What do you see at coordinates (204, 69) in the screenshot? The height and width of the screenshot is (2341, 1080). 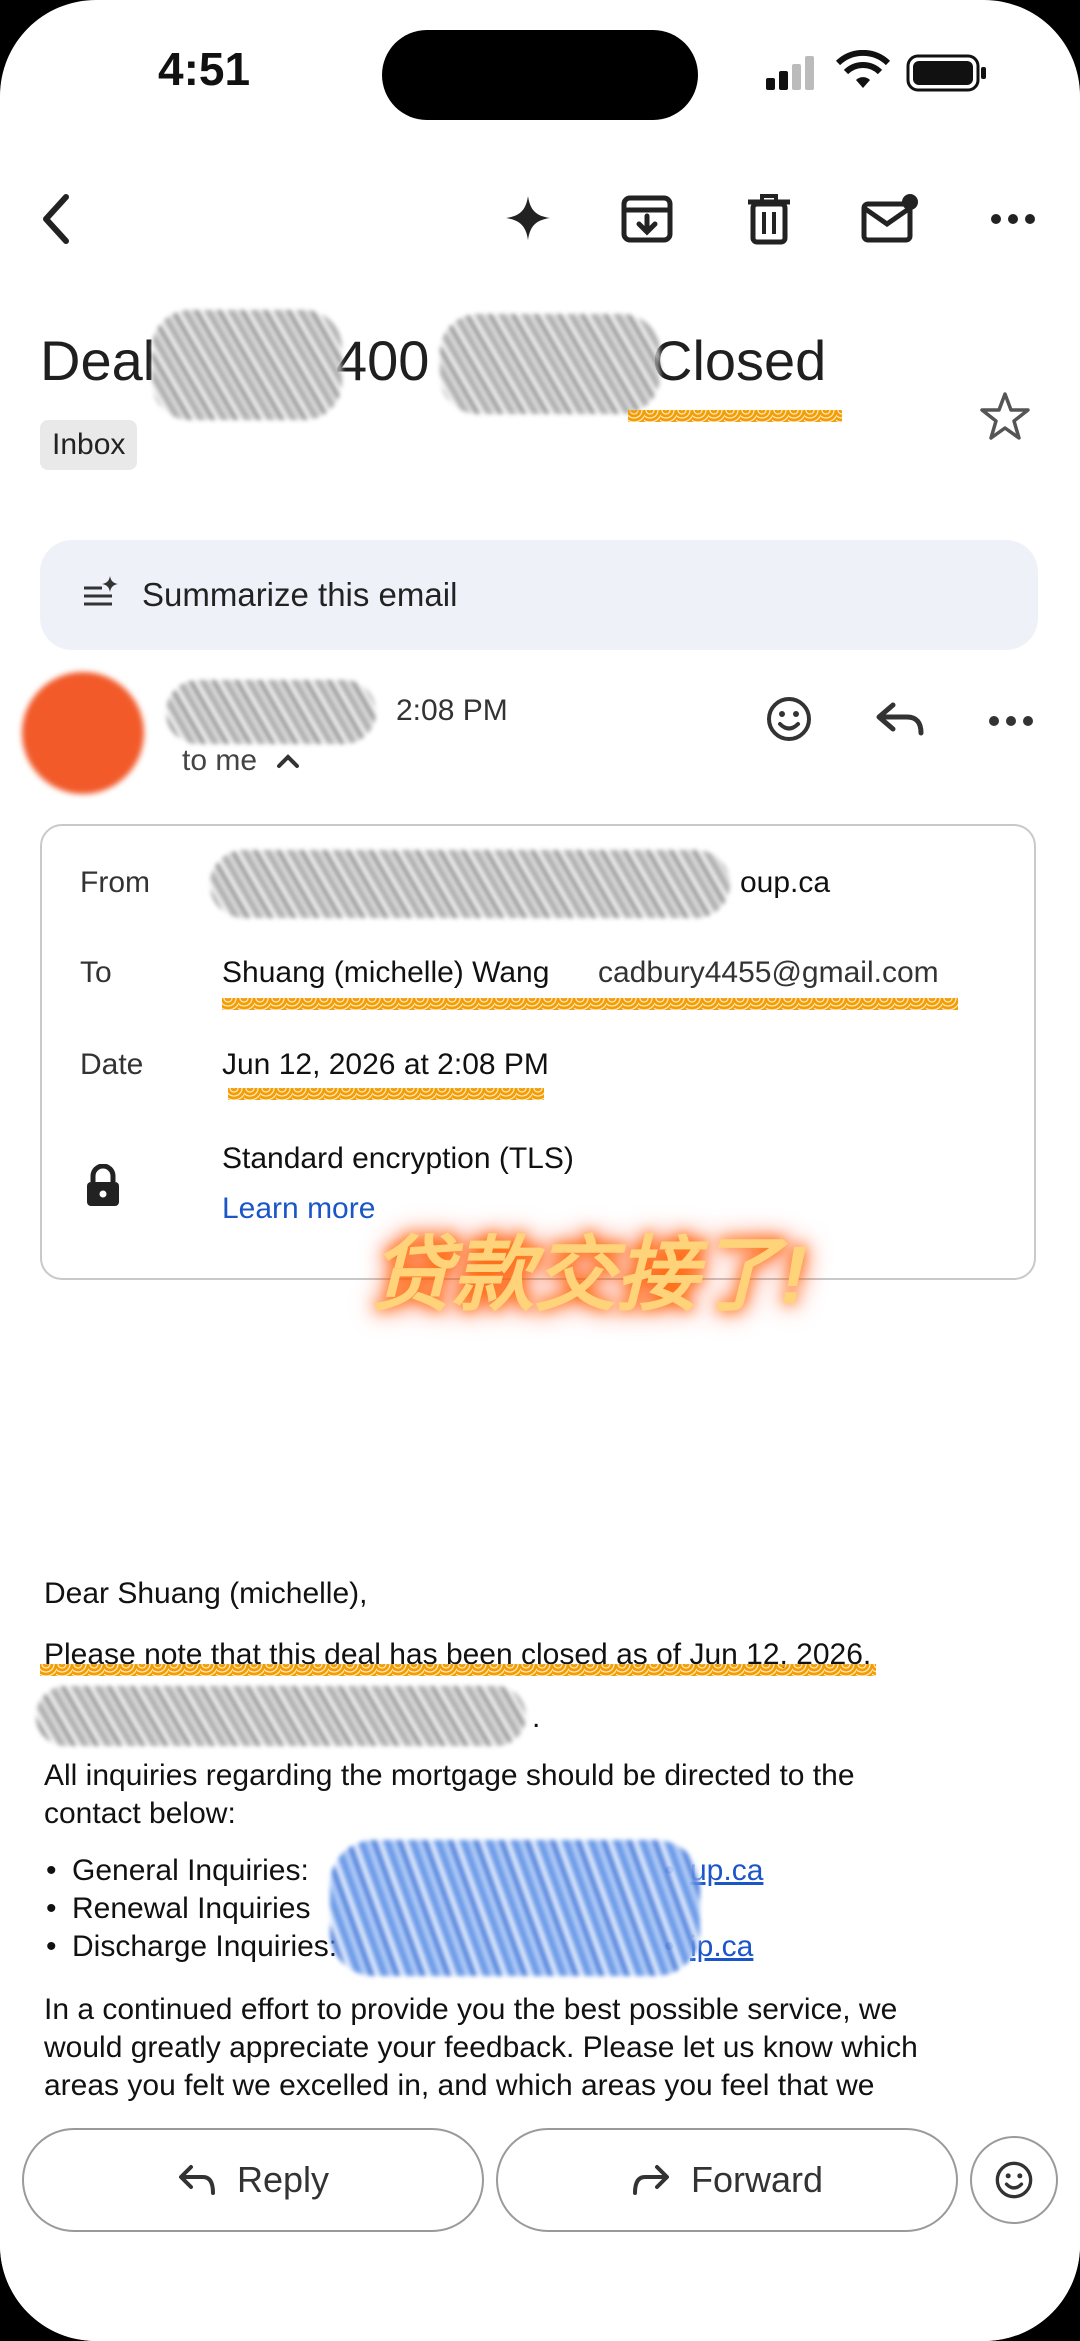 I see `status-time: 4:51` at bounding box center [204, 69].